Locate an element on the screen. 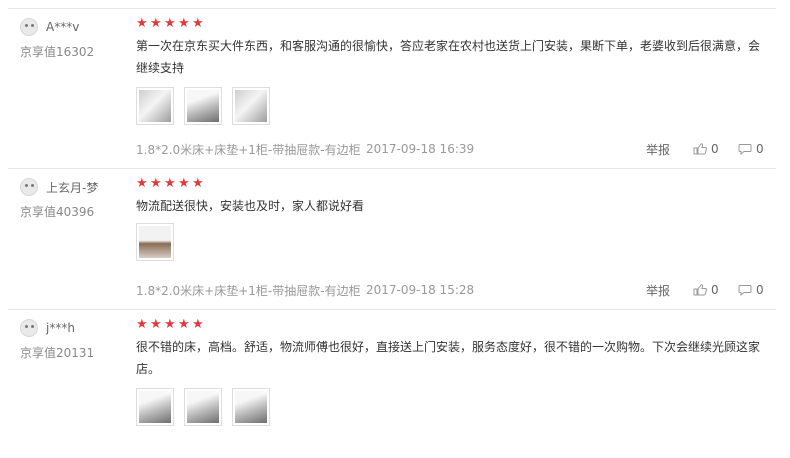 Image resolution: width=790 pixels, height=458 pixels. reviewer: j***h 京享值20131 is located at coordinates (77, 339).